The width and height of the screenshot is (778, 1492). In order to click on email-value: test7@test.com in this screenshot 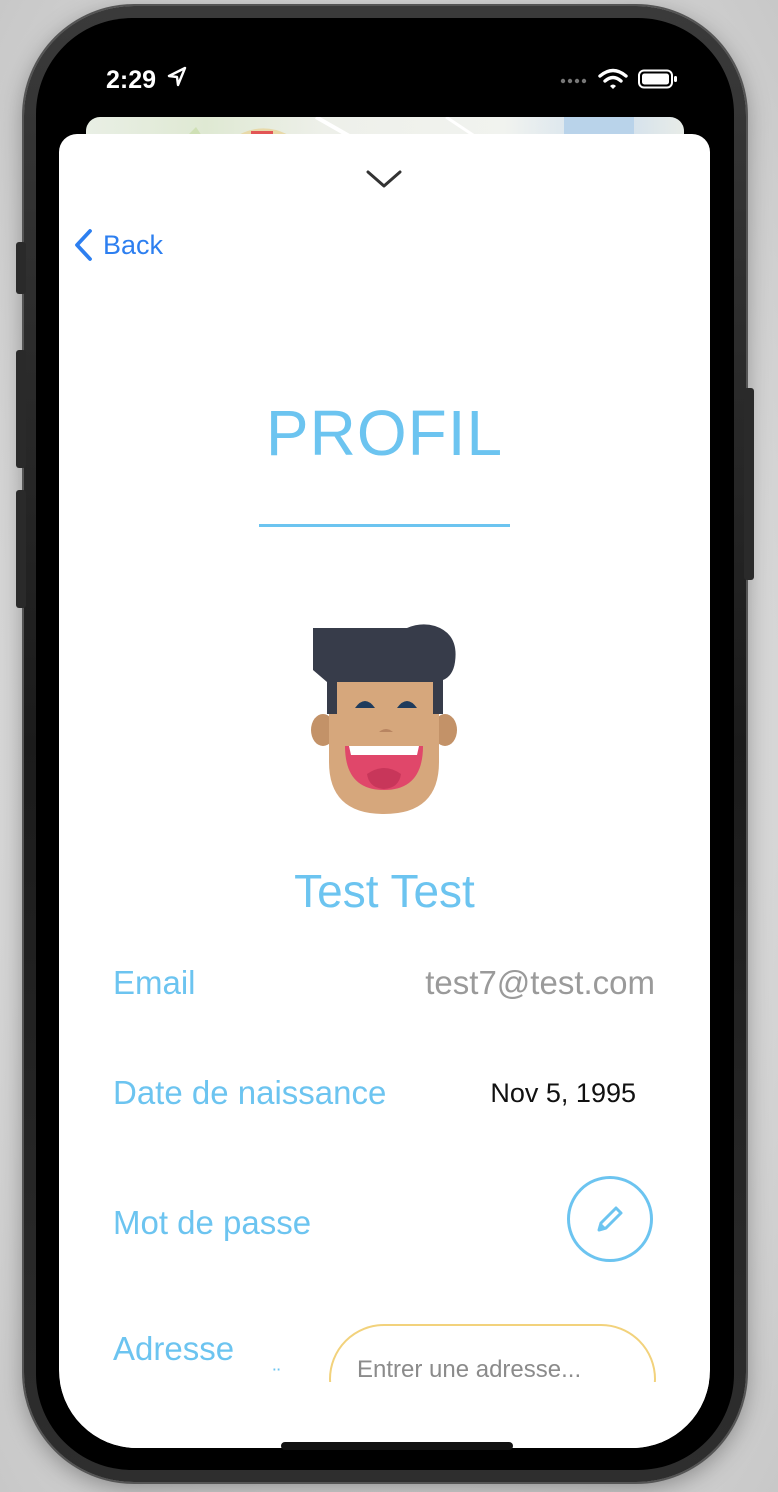, I will do `click(540, 982)`.